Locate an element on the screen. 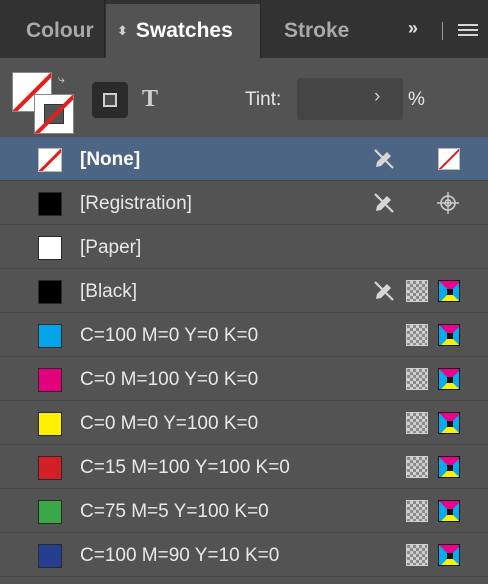 This screenshot has height=584, width=488. swatch-name: C=0 M=100 Y=0 K=0 is located at coordinates (169, 379).